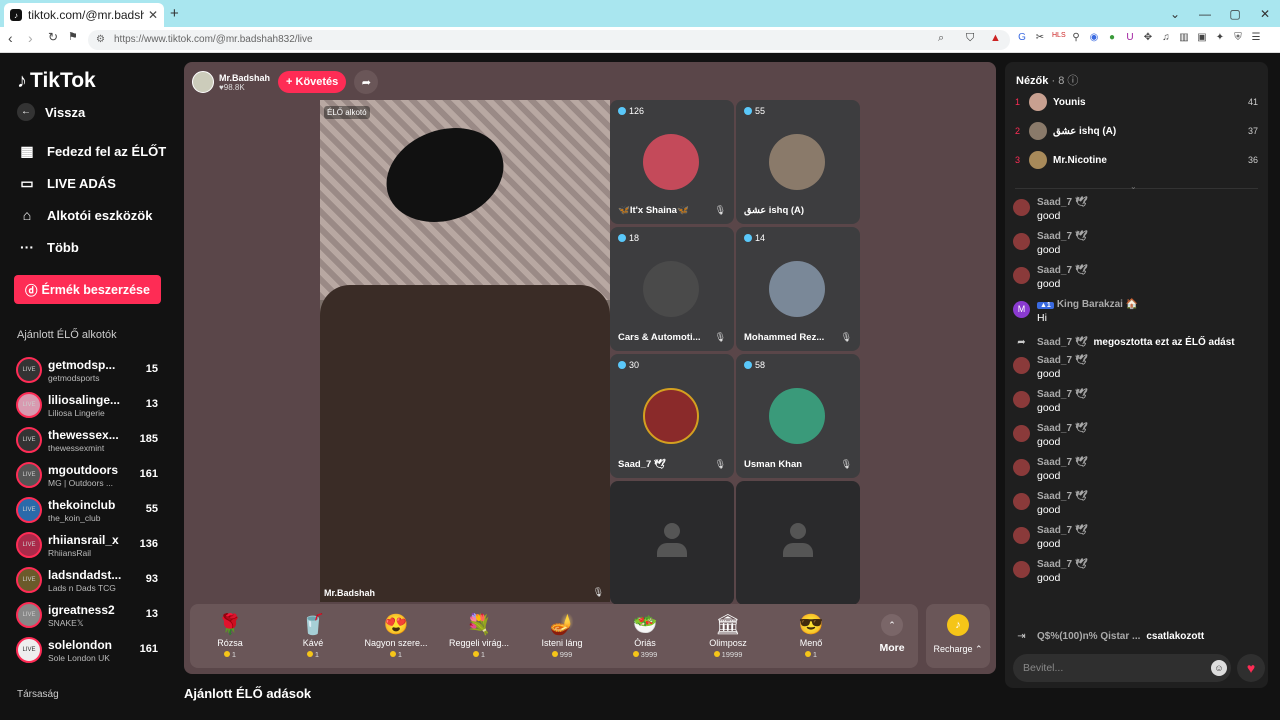 The image size is (1280, 720). What do you see at coordinates (1136, 131) in the screenshot?
I see `top-viewer-row: 2 عشق ishq (A) 37` at bounding box center [1136, 131].